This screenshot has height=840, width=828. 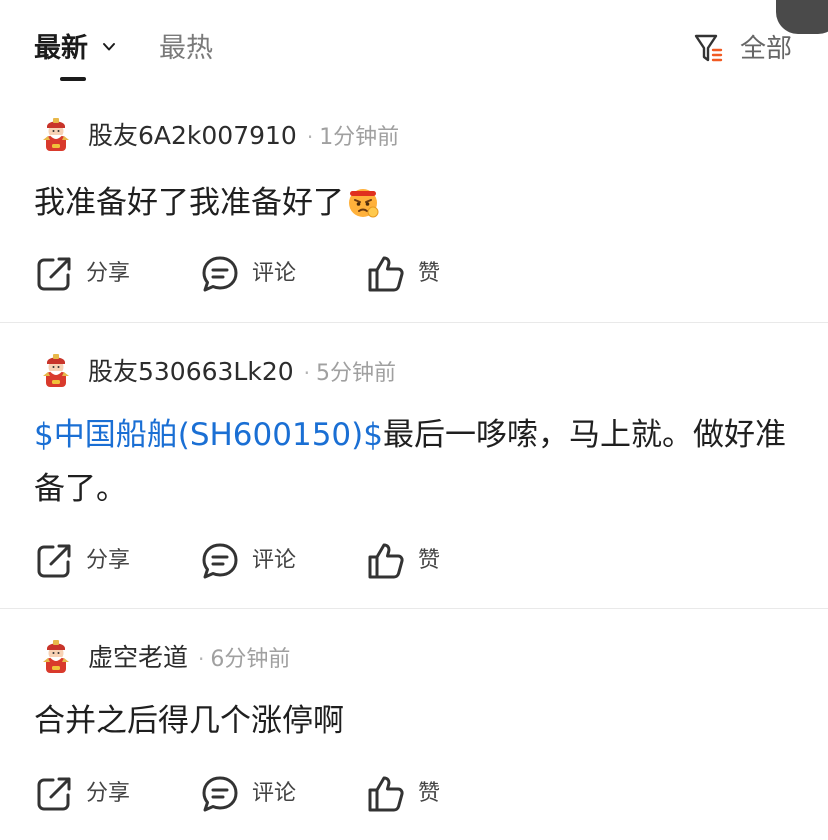 I want to click on tab-hot: 最热, so click(x=186, y=49).